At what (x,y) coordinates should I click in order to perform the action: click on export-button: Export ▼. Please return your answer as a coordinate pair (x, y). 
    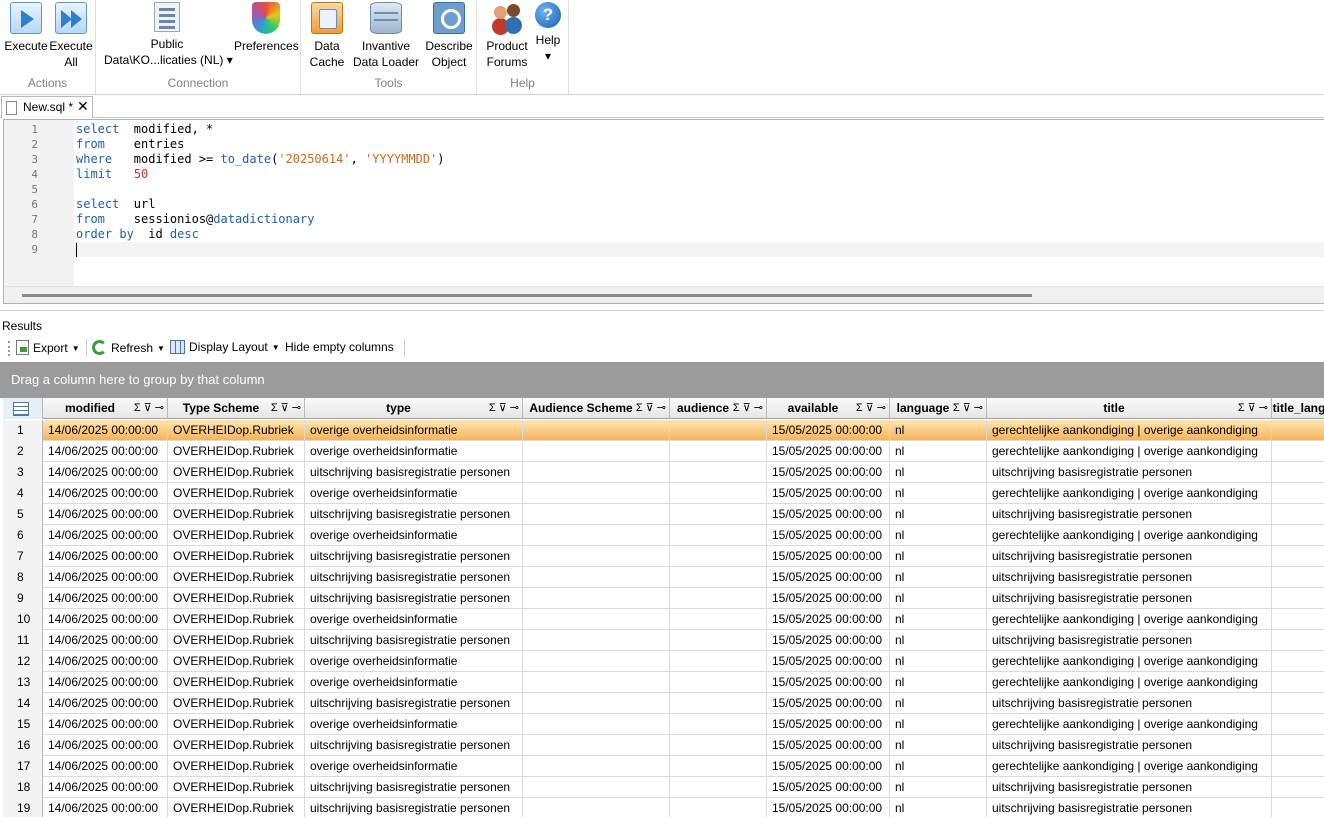
    Looking at the image, I should click on (48, 347).